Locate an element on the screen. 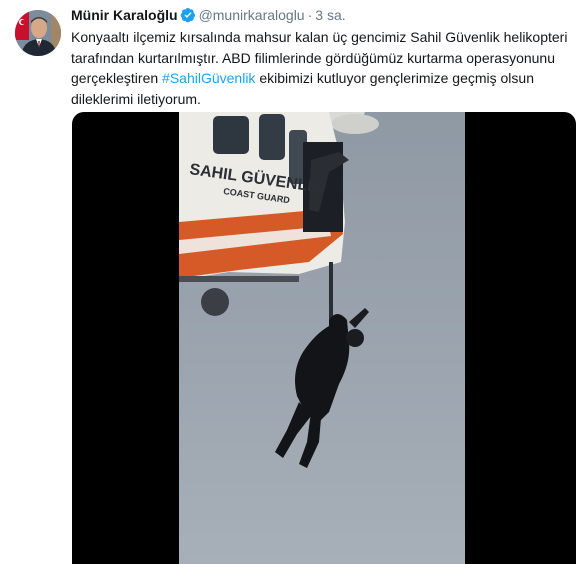 The image size is (586, 564). author-handle: @munirkaraloglu is located at coordinates (252, 15).